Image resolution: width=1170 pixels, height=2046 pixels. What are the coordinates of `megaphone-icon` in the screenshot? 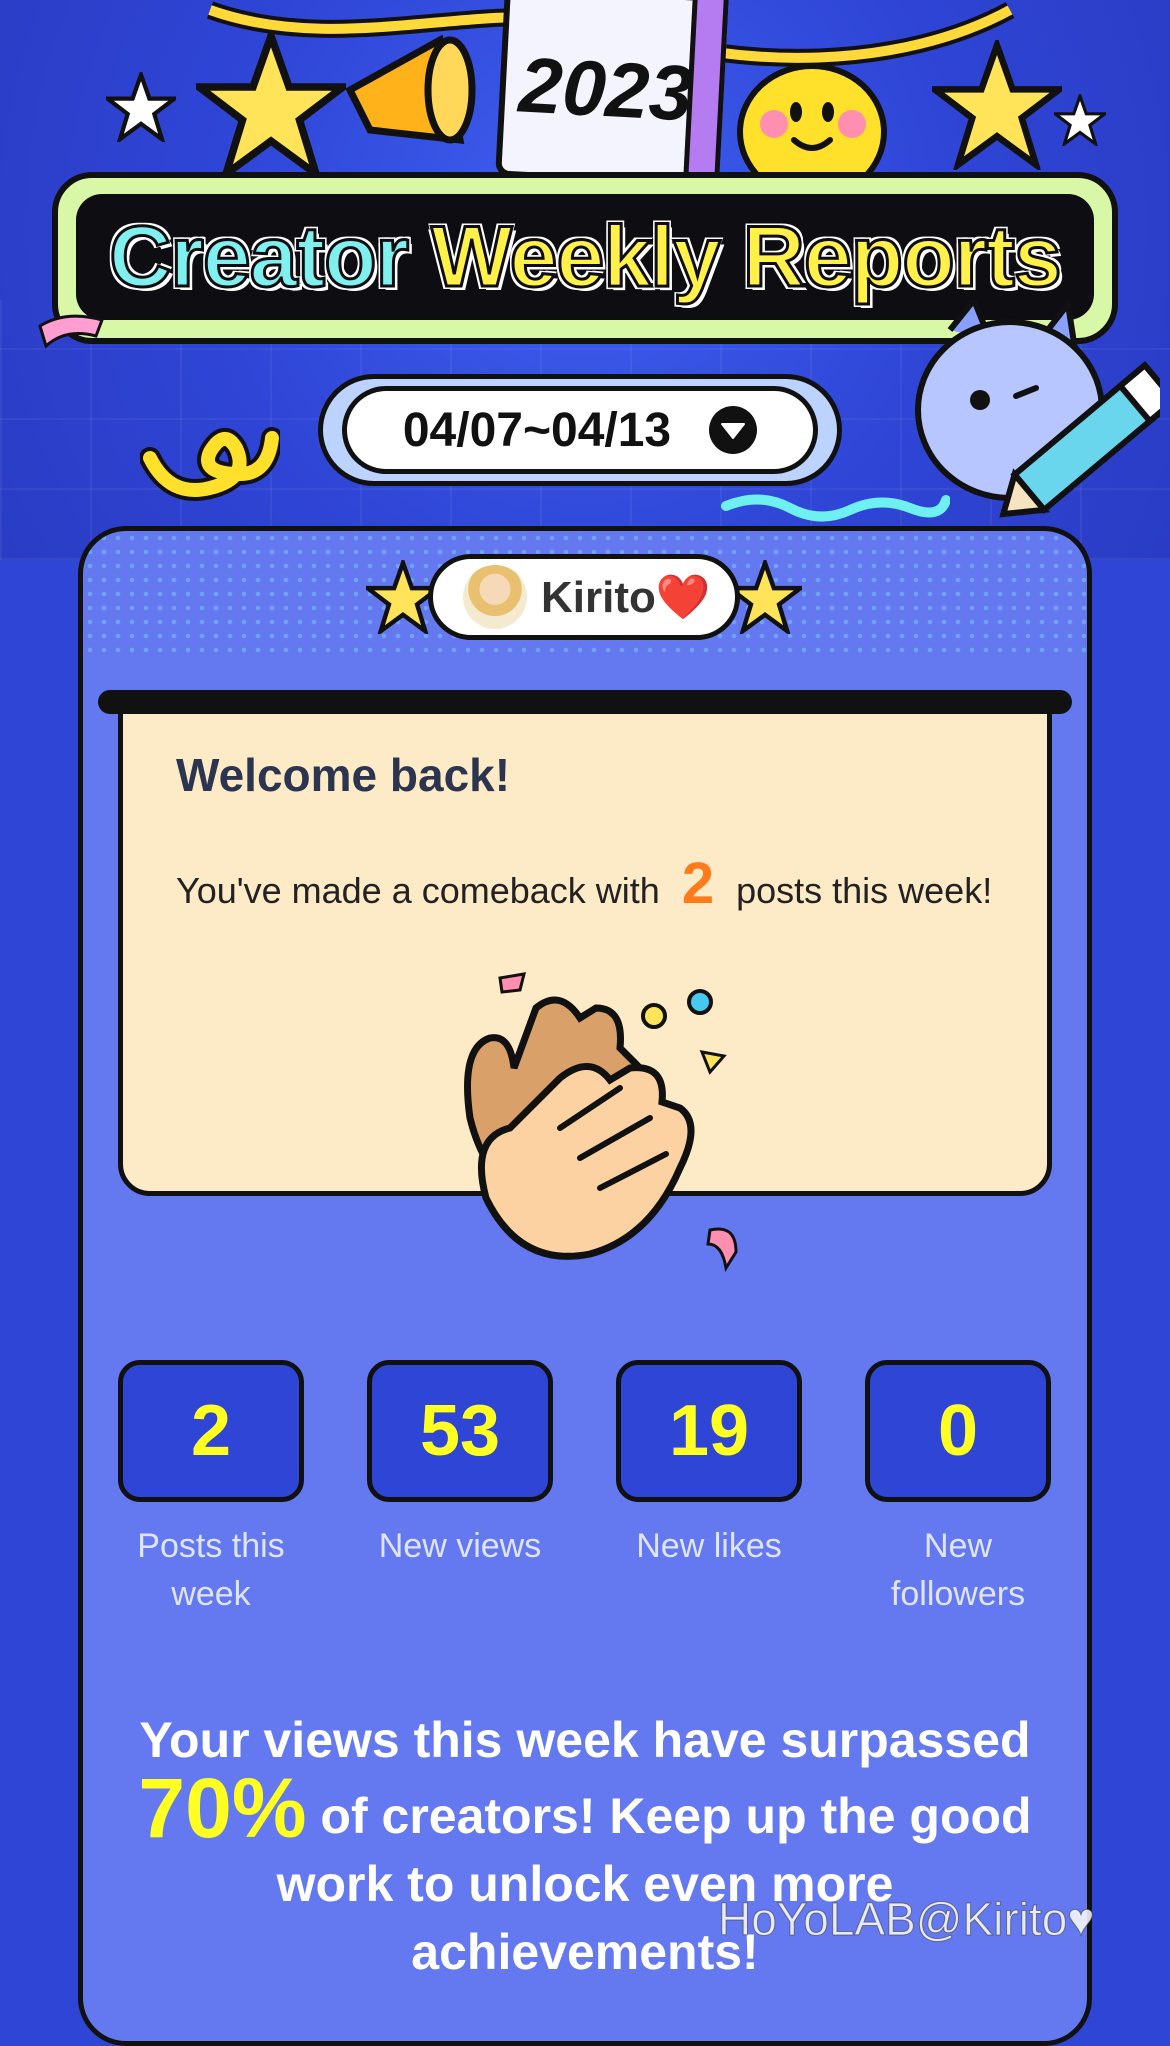 It's located at (410, 89).